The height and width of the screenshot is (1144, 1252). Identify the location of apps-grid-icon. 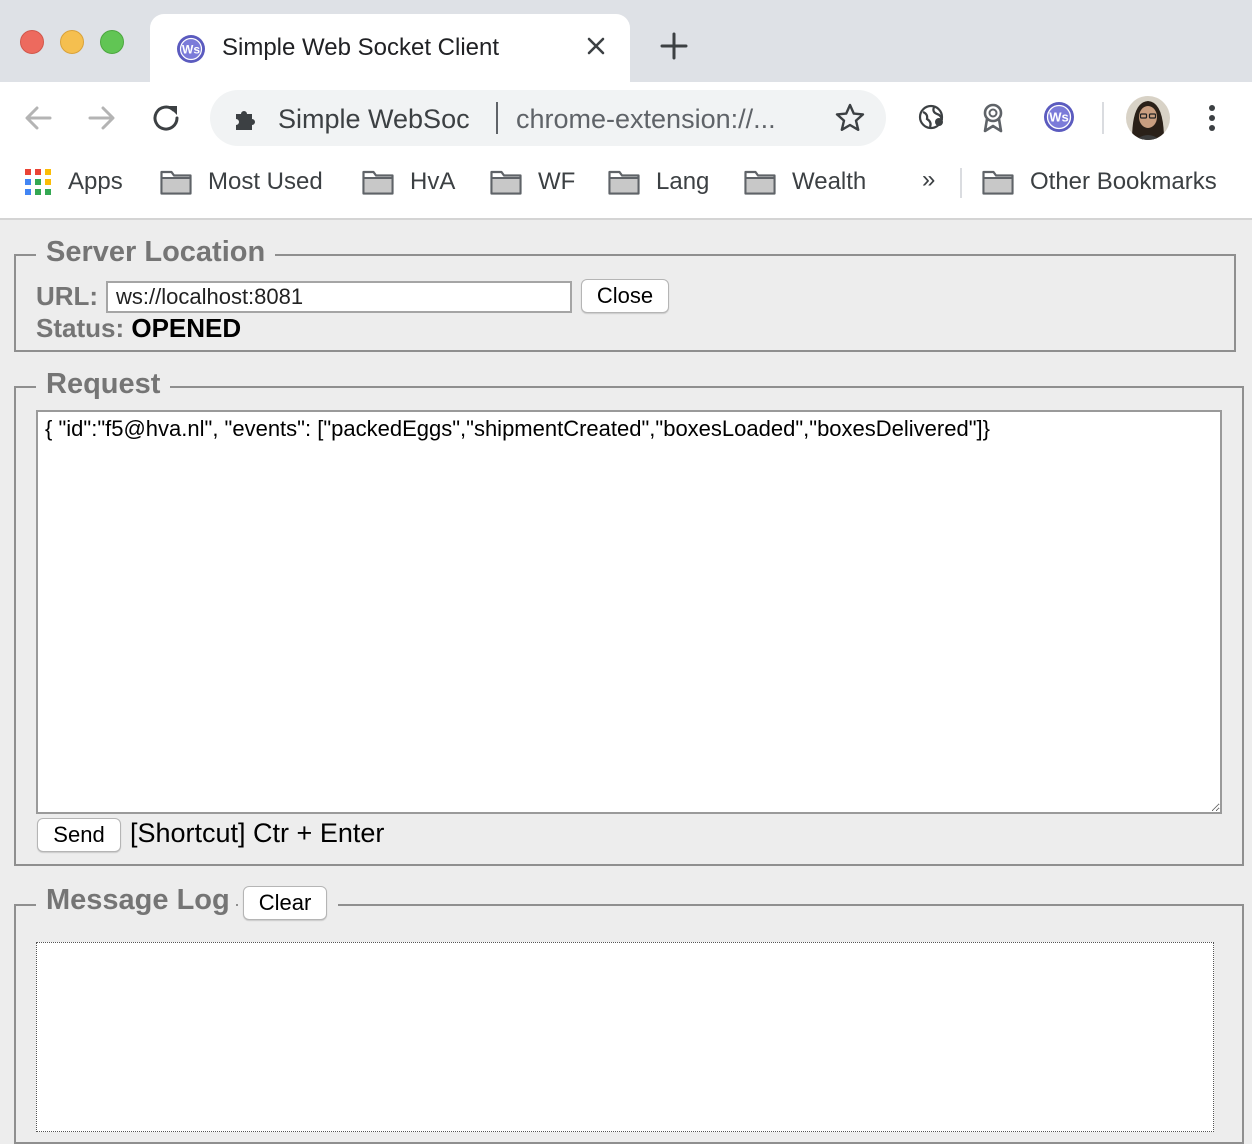
(38, 182).